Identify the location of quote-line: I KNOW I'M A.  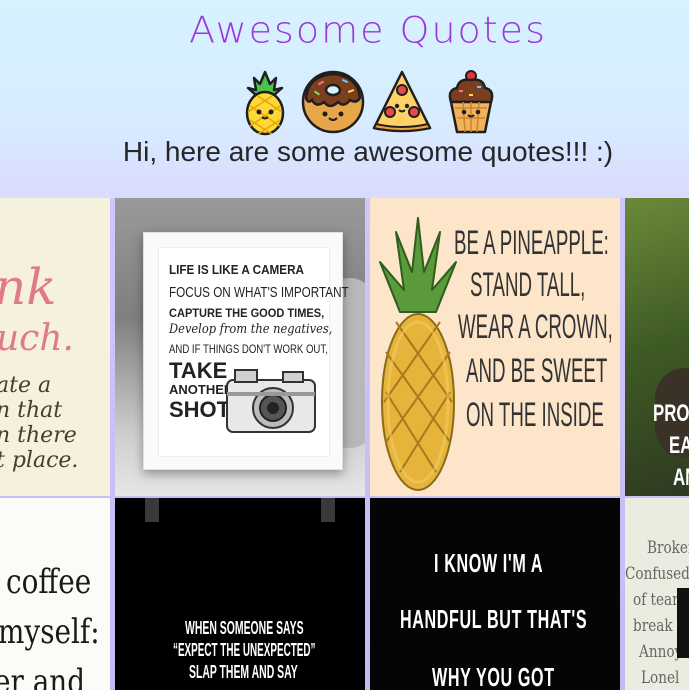
(489, 563).